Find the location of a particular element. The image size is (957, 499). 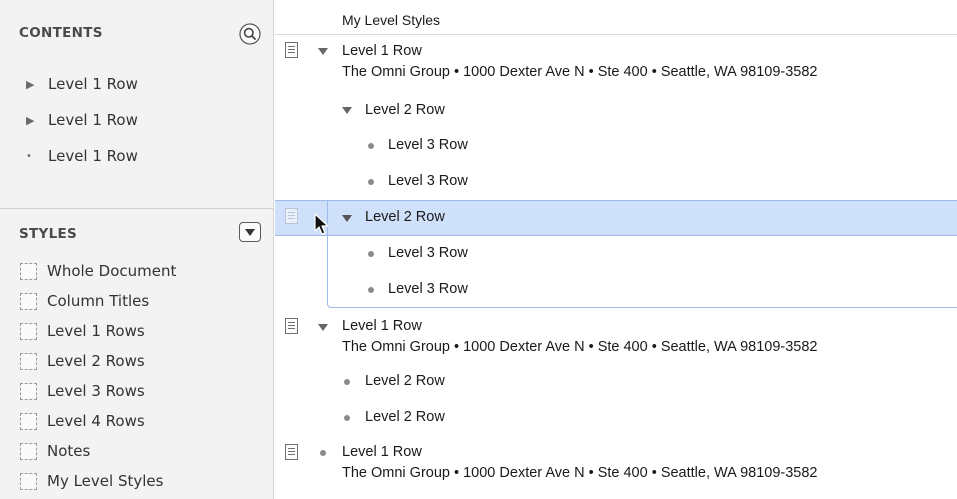

style-item-label: Notes is located at coordinates (69, 451).